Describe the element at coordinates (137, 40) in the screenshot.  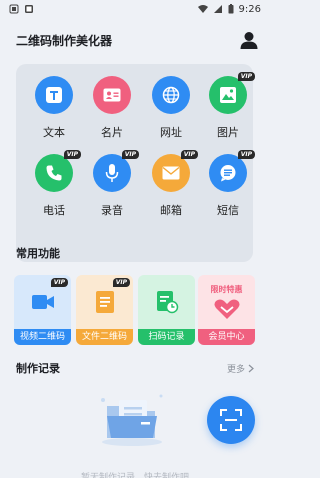
I see `app-header: 二维码制作美化器` at that location.